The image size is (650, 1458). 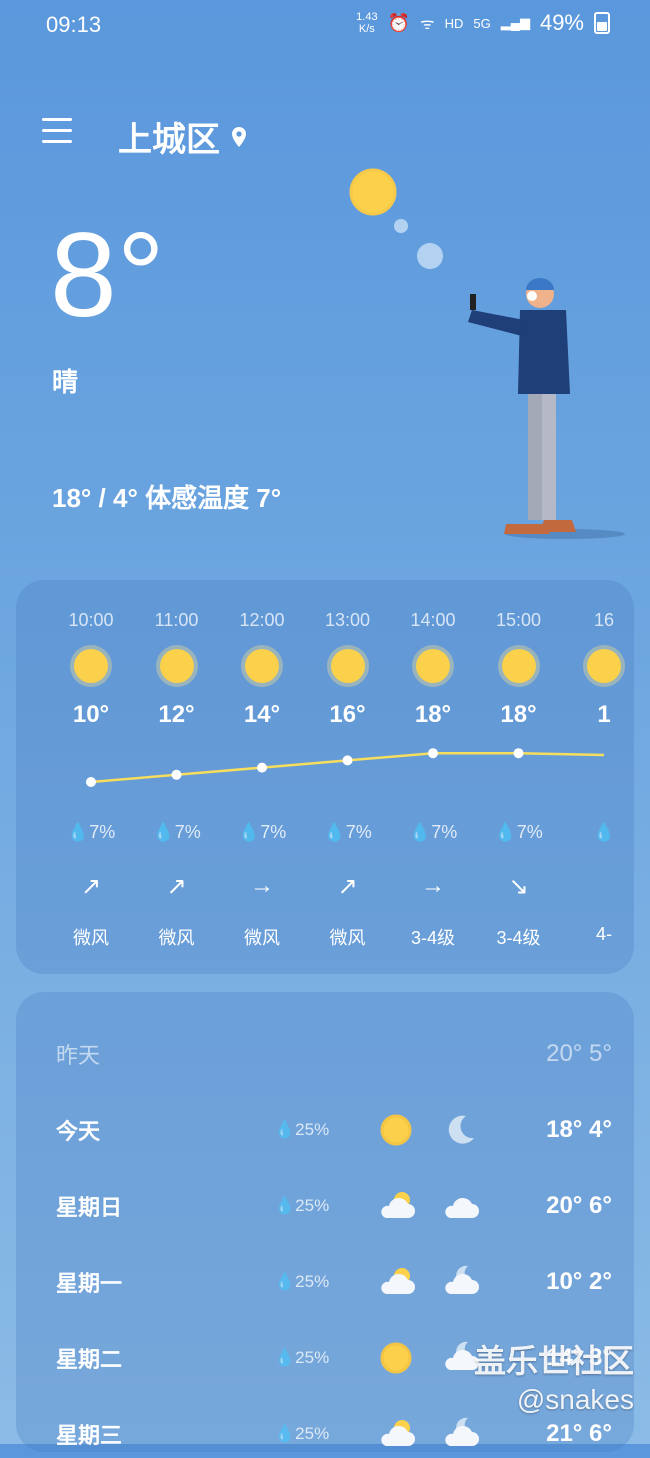 What do you see at coordinates (183, 136) in the screenshot?
I see `city-title: 上城区` at bounding box center [183, 136].